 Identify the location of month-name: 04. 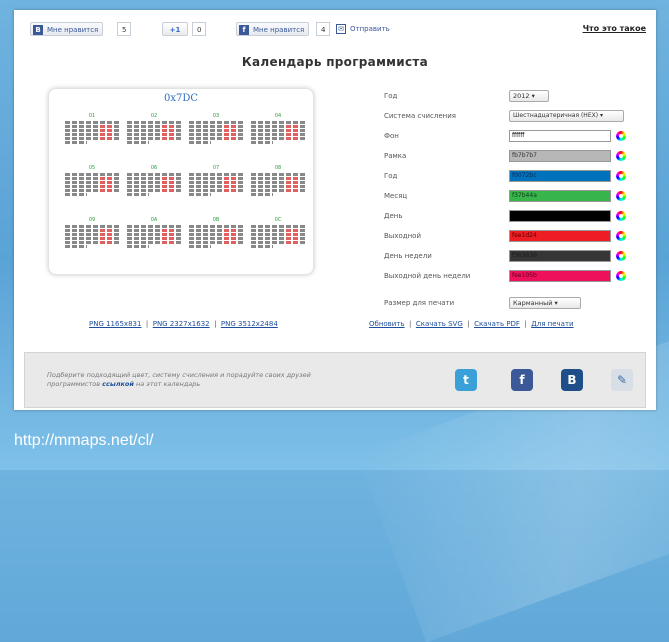
(278, 116).